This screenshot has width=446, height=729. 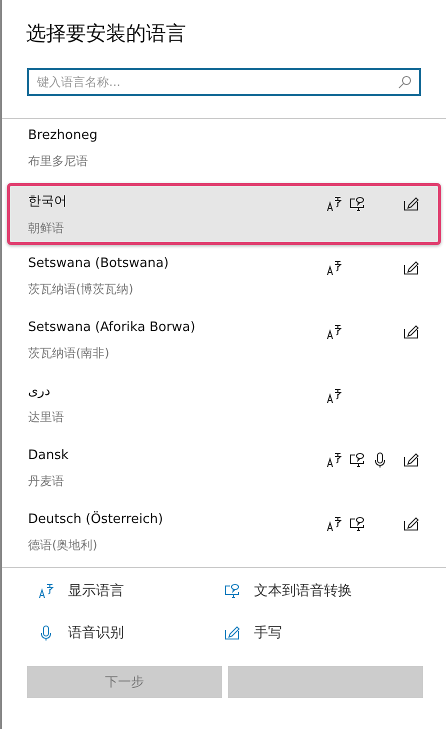 What do you see at coordinates (48, 455) in the screenshot?
I see `language-name: Dansk` at bounding box center [48, 455].